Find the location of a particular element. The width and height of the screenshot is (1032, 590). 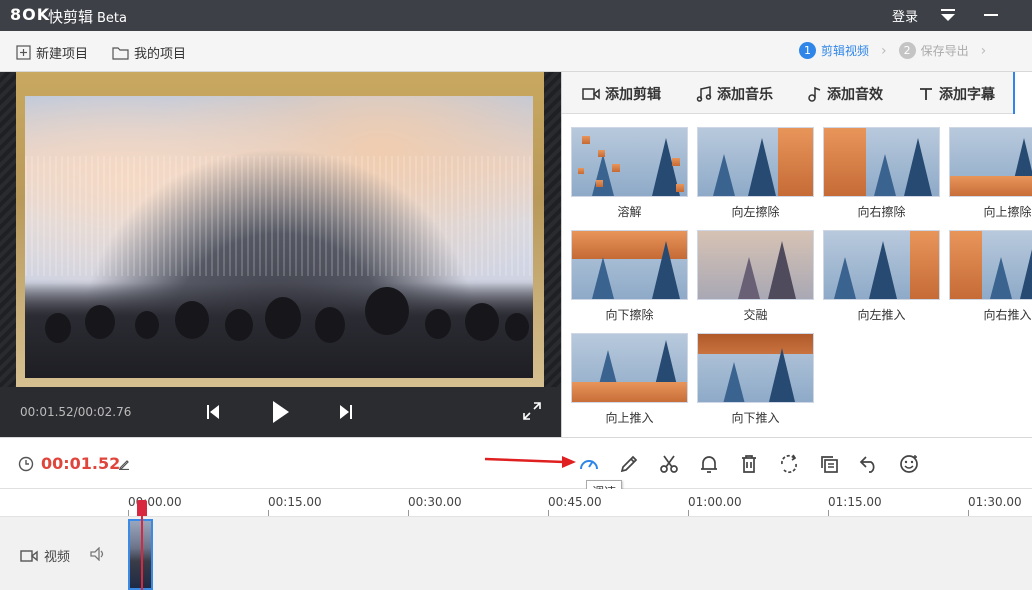

transition-label: 向左推入 is located at coordinates (881, 315).